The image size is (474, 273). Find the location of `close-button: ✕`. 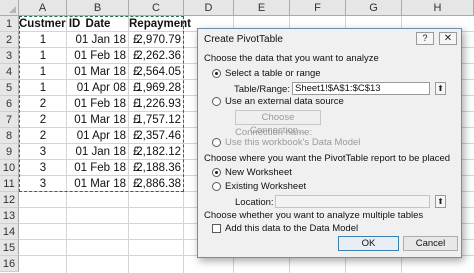

close-button: ✕ is located at coordinates (448, 38).